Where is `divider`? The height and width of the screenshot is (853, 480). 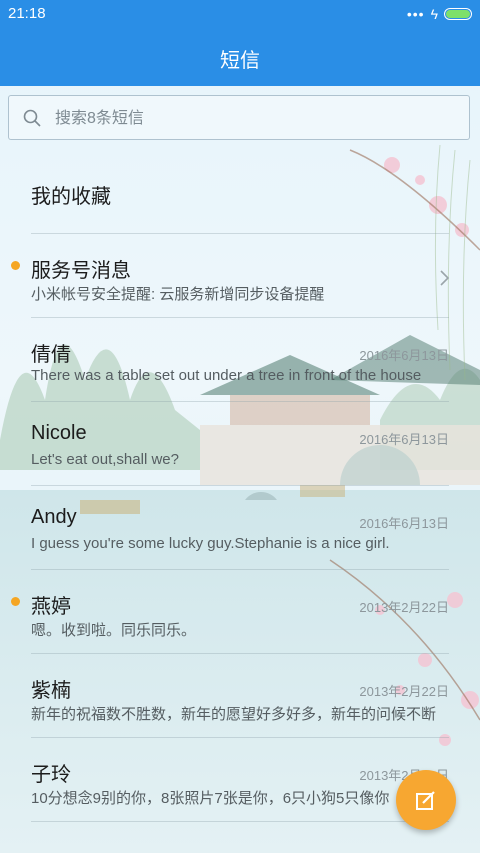
divider is located at coordinates (240, 821).